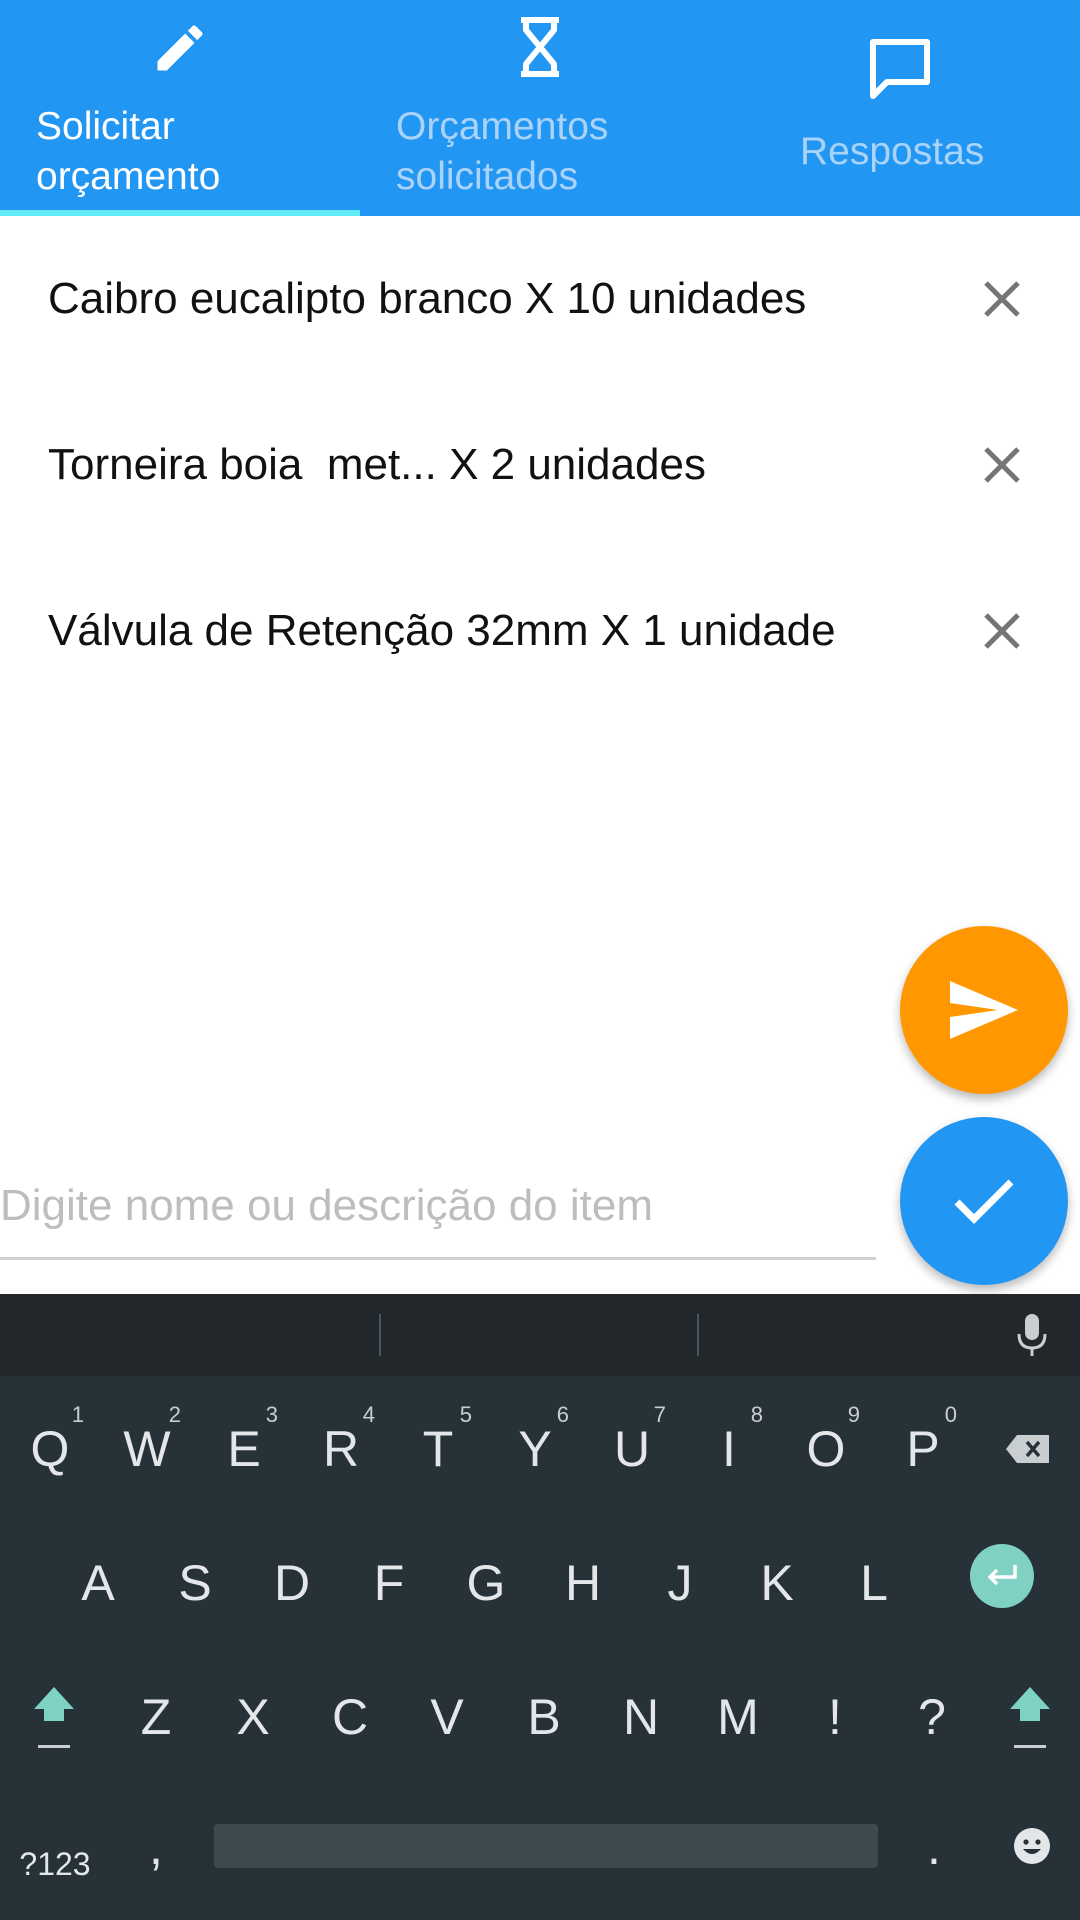 Image resolution: width=1080 pixels, height=1920 pixels. I want to click on key-f: F, so click(389, 1583).